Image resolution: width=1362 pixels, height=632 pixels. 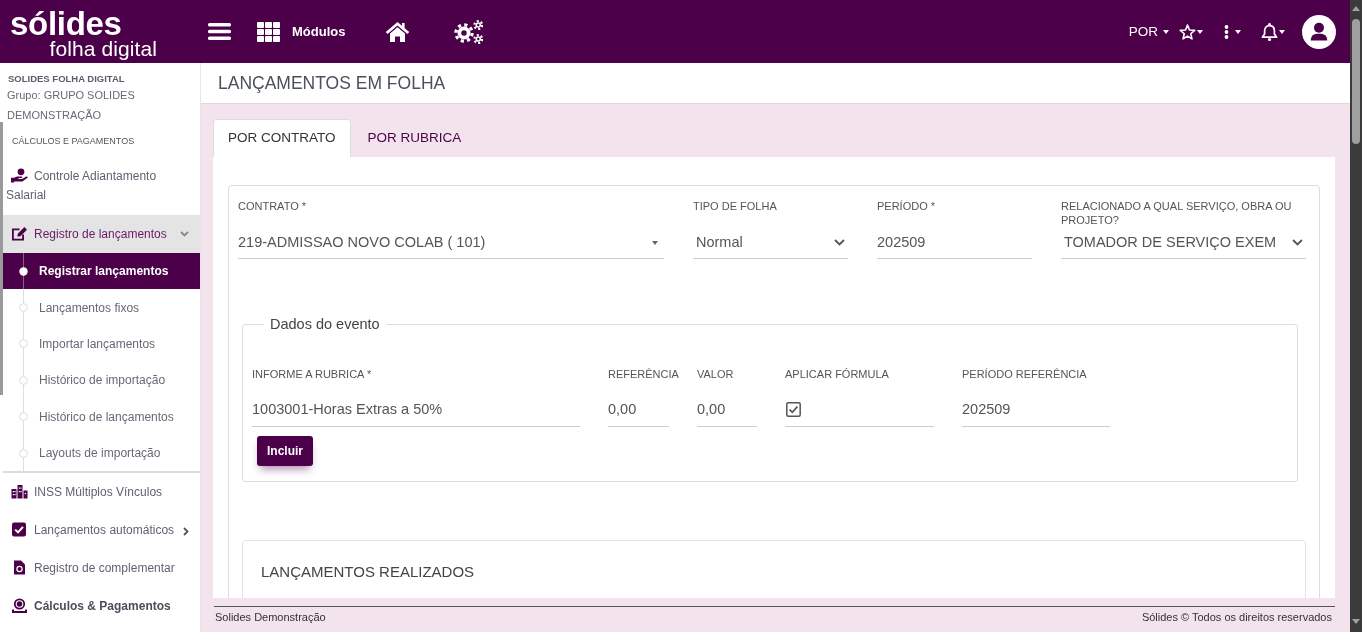 What do you see at coordinates (1183, 243) in the screenshot?
I see `select-field: TOMADOR DE SERVIÇO EXEM` at bounding box center [1183, 243].